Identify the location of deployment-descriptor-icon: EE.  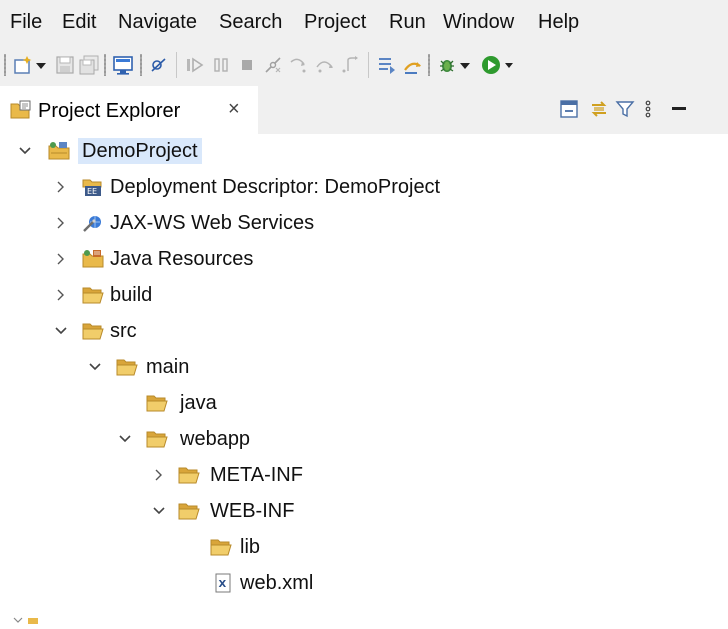
(93, 187).